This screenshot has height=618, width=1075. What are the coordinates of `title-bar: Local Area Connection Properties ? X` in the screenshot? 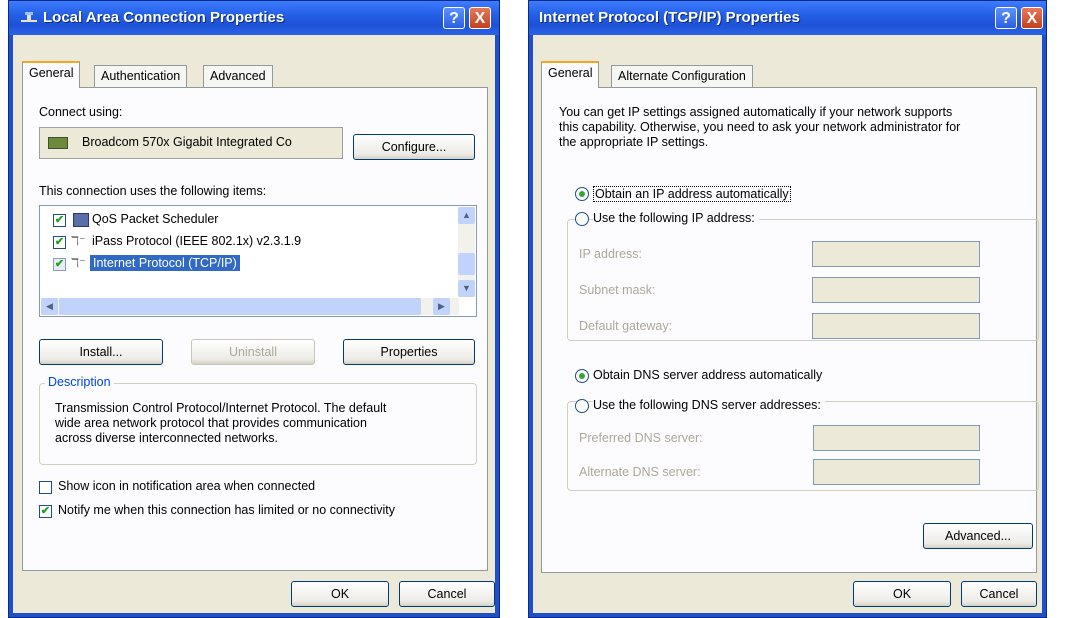 It's located at (254, 18).